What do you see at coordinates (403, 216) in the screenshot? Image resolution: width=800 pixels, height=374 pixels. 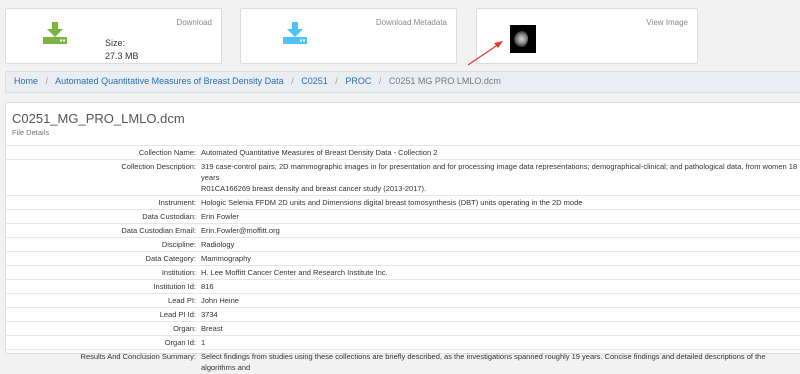 I see `detail-row: Data Custodian: Erin Fowler` at bounding box center [403, 216].